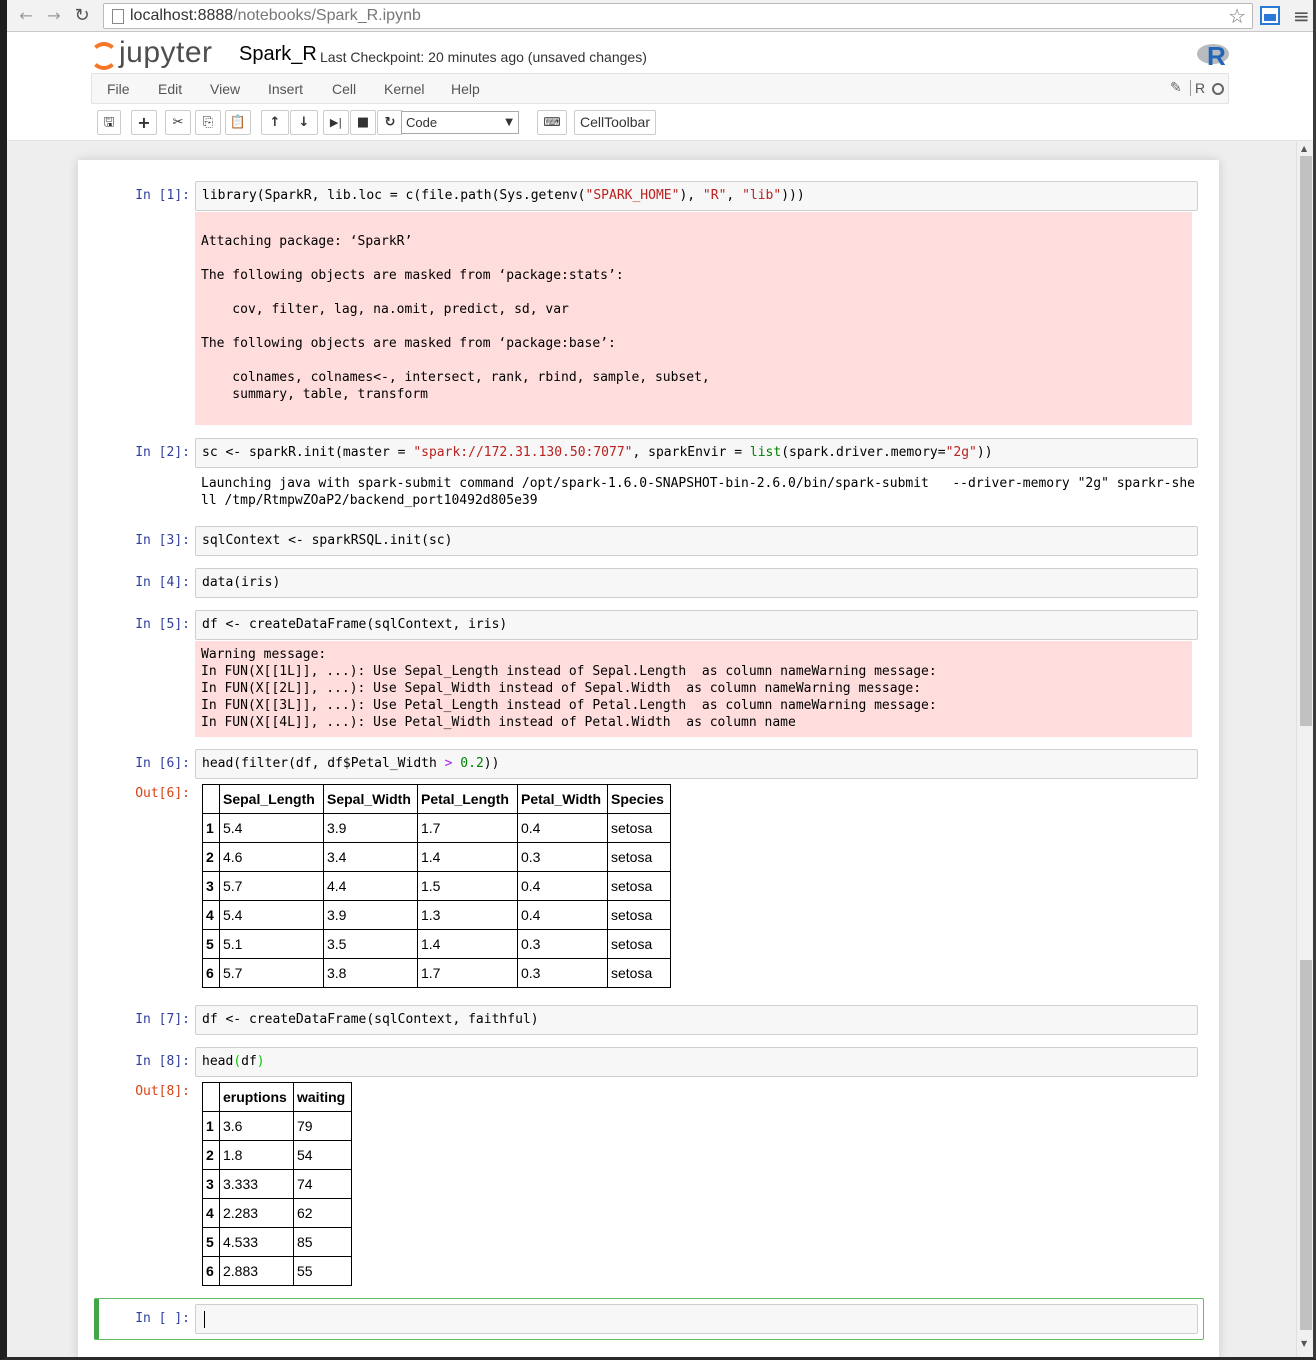  I want to click on faithful-table-cell: 3.6, so click(256, 1126).